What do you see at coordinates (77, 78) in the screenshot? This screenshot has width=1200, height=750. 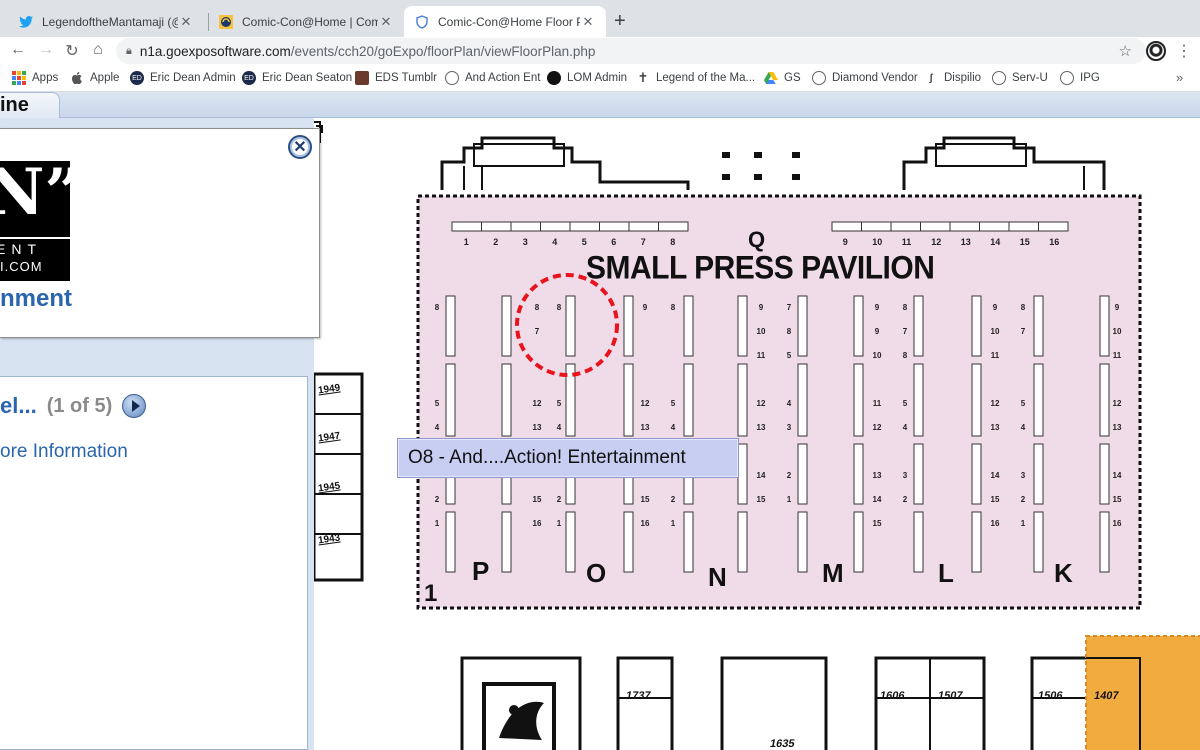 I see `apple-icon` at bounding box center [77, 78].